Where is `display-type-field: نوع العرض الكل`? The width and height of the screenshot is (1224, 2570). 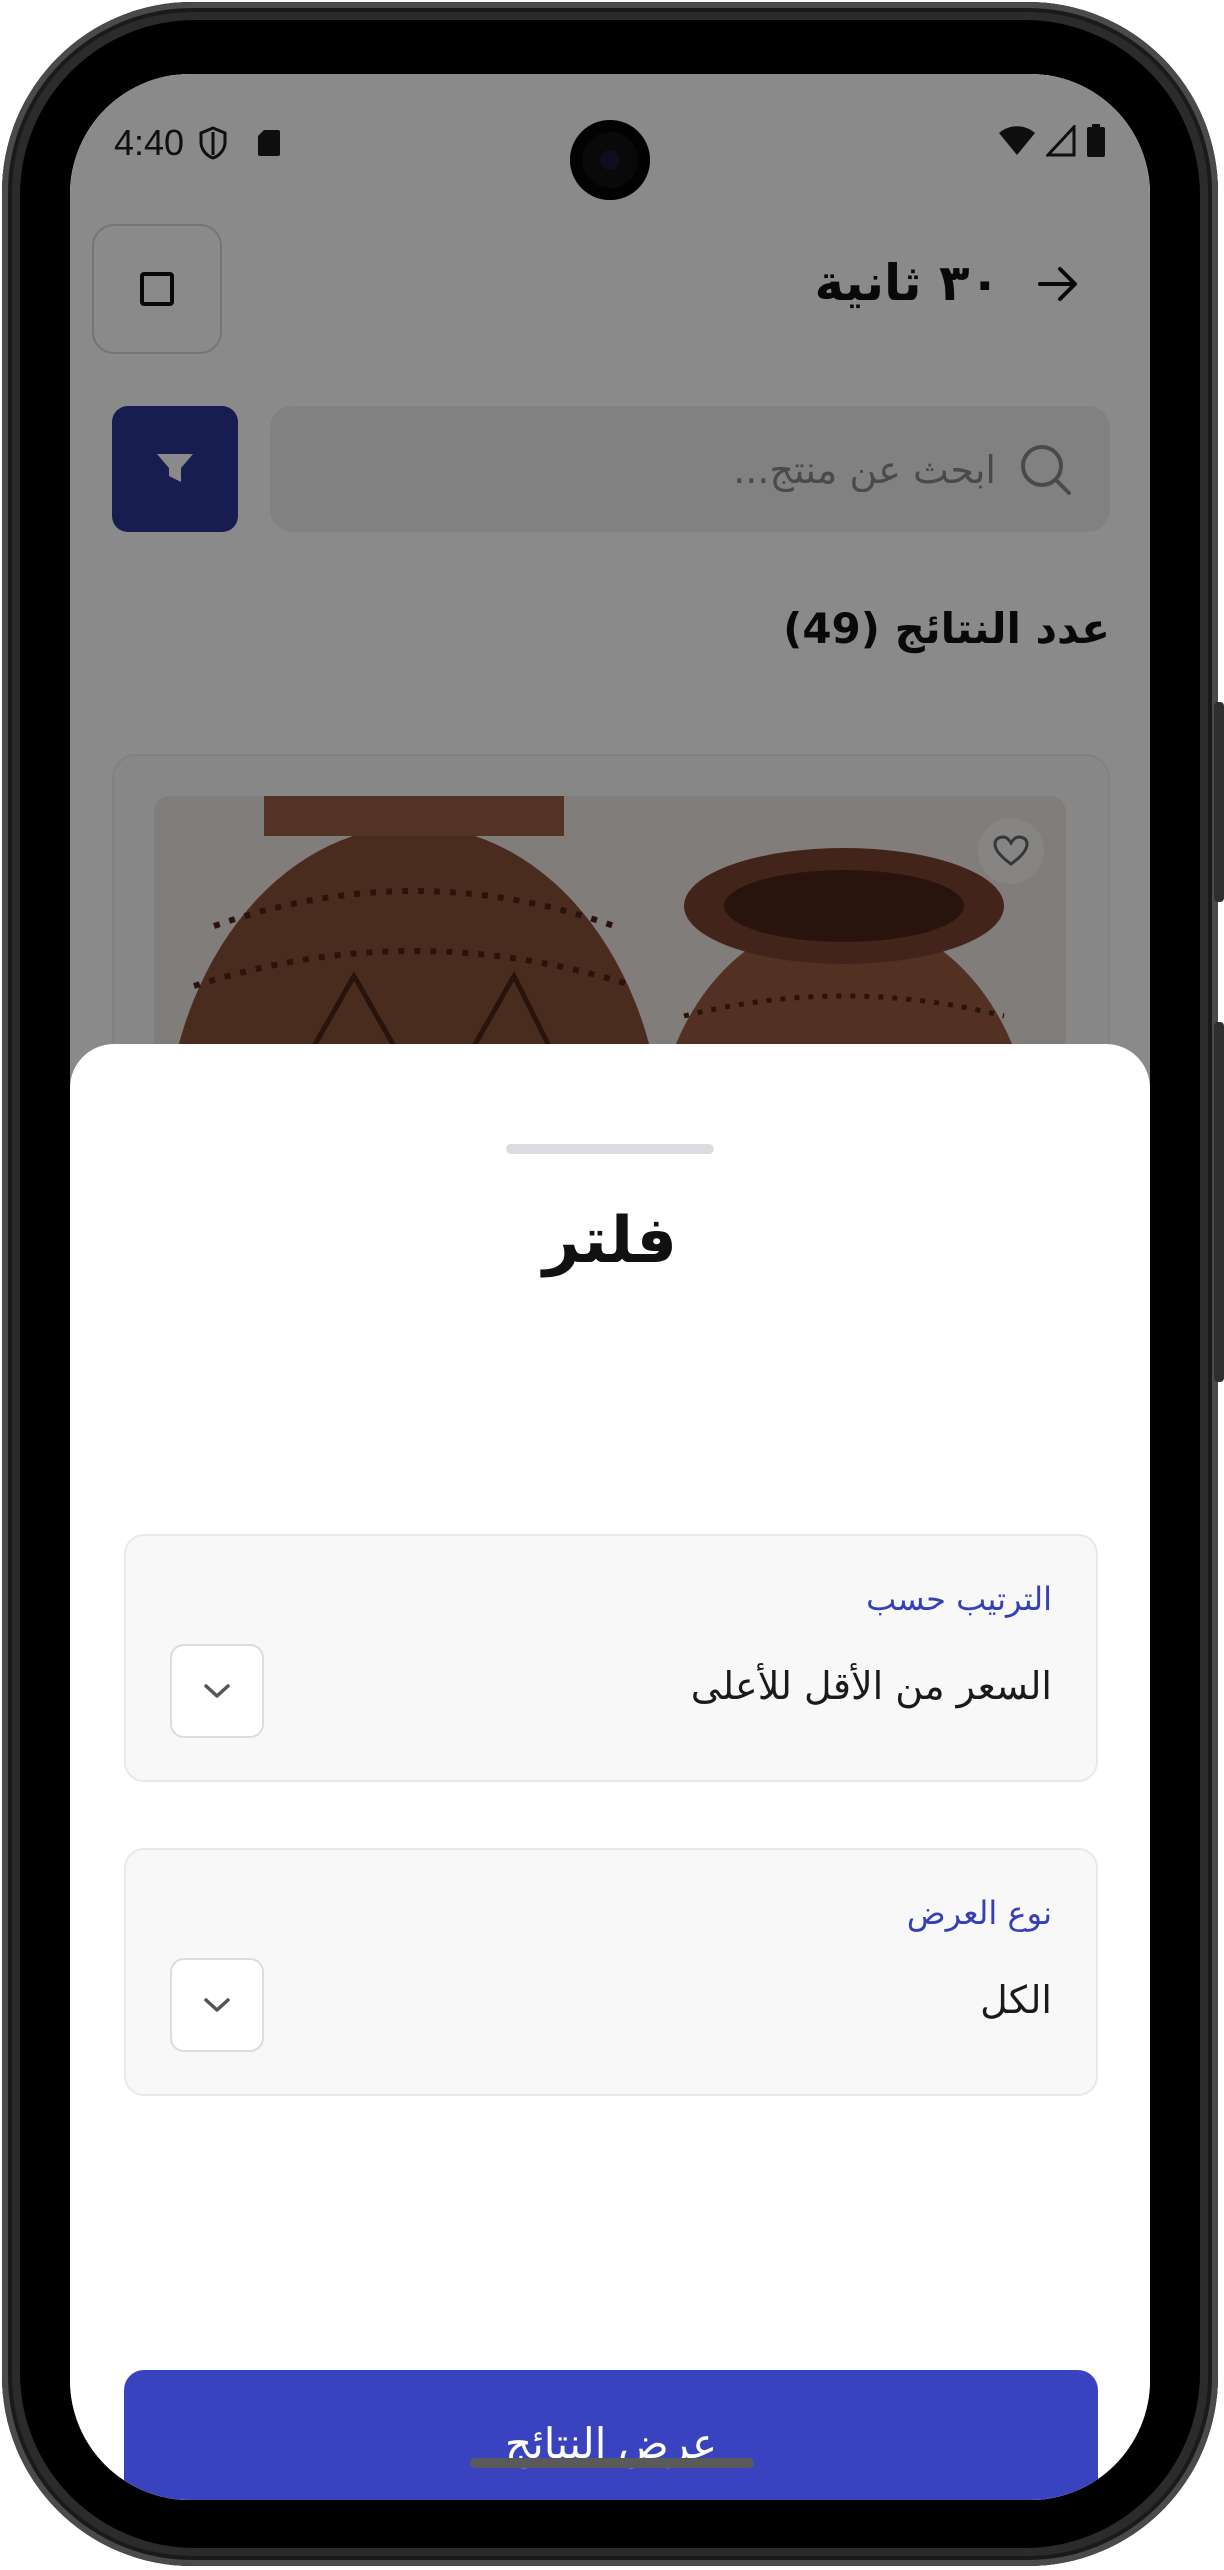
display-type-field: نوع العرض الكل is located at coordinates (611, 1972).